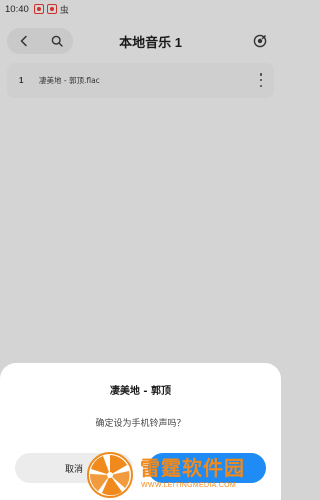 This screenshot has width=320, height=500. What do you see at coordinates (150, 42) in the screenshot?
I see `page-title: 本地音乐 1` at bounding box center [150, 42].